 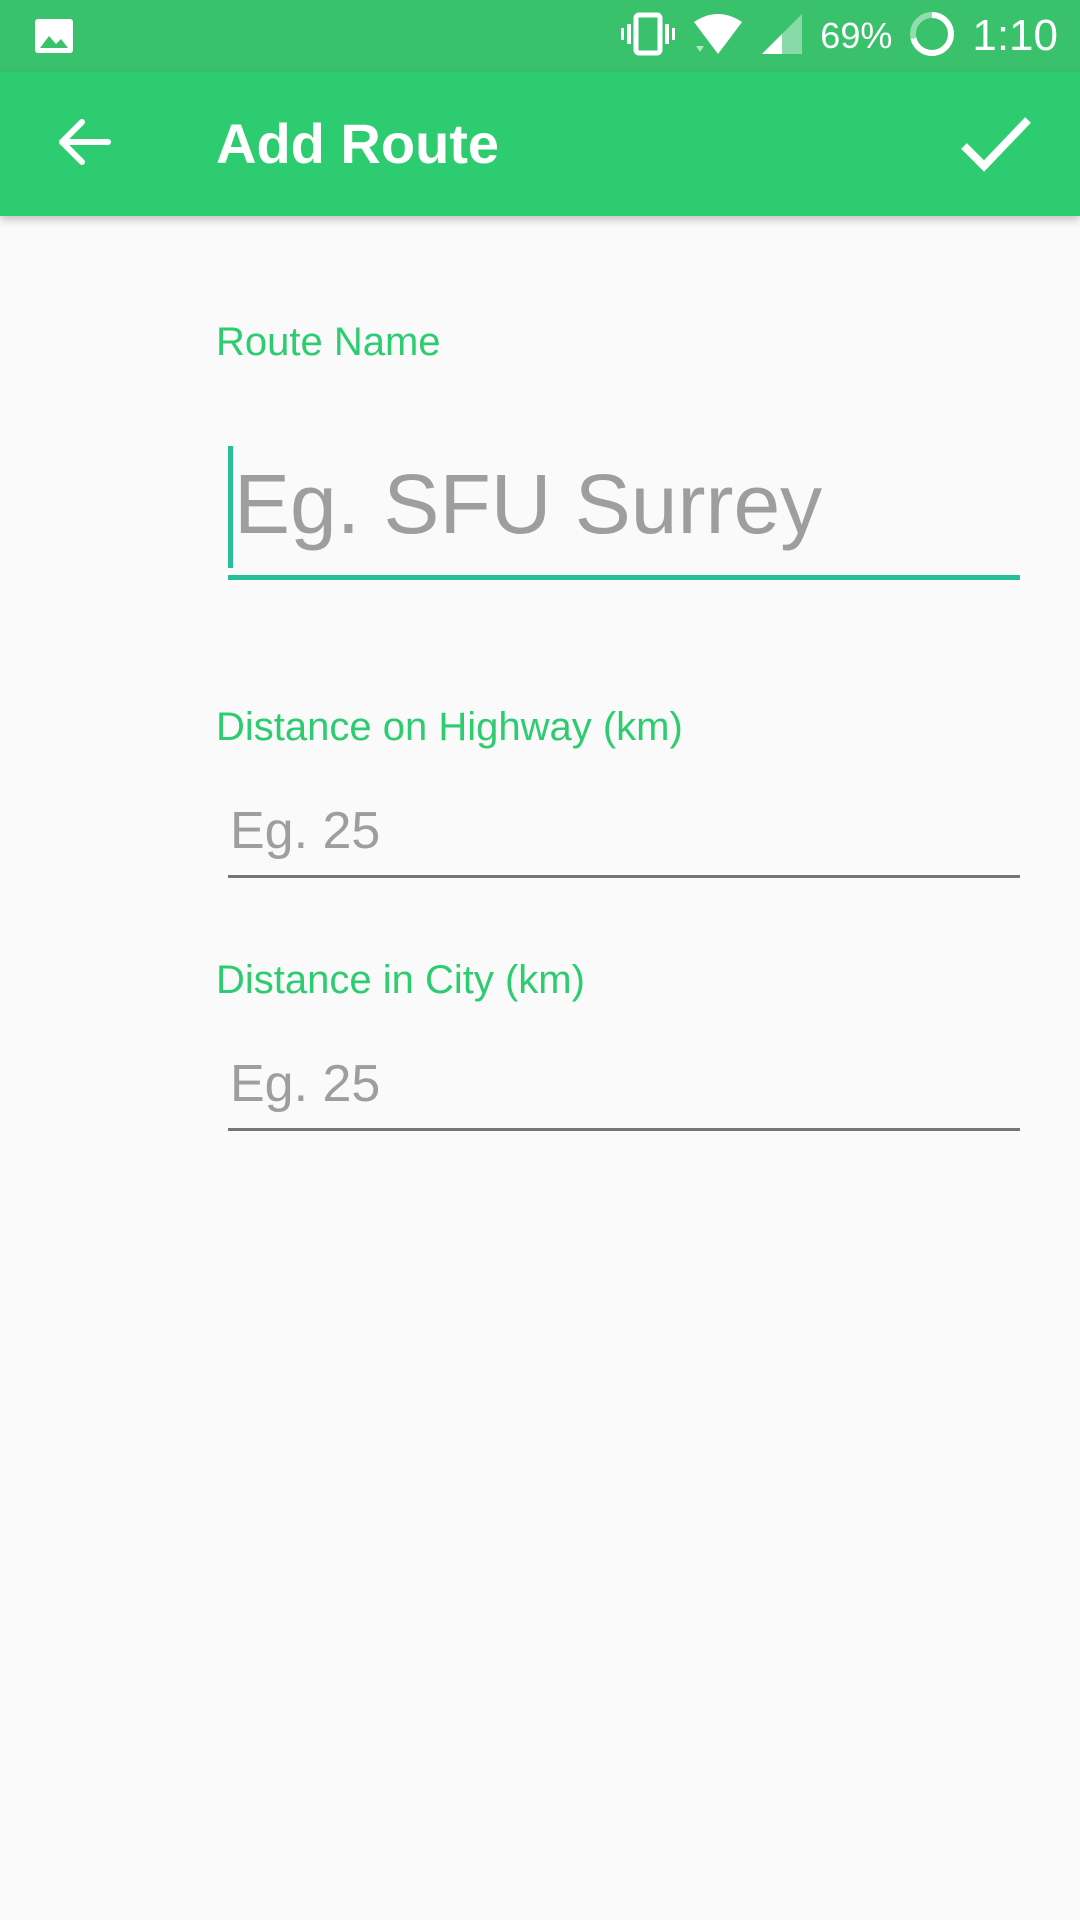 I want to click on distance-highway-input, so click(x=624, y=837).